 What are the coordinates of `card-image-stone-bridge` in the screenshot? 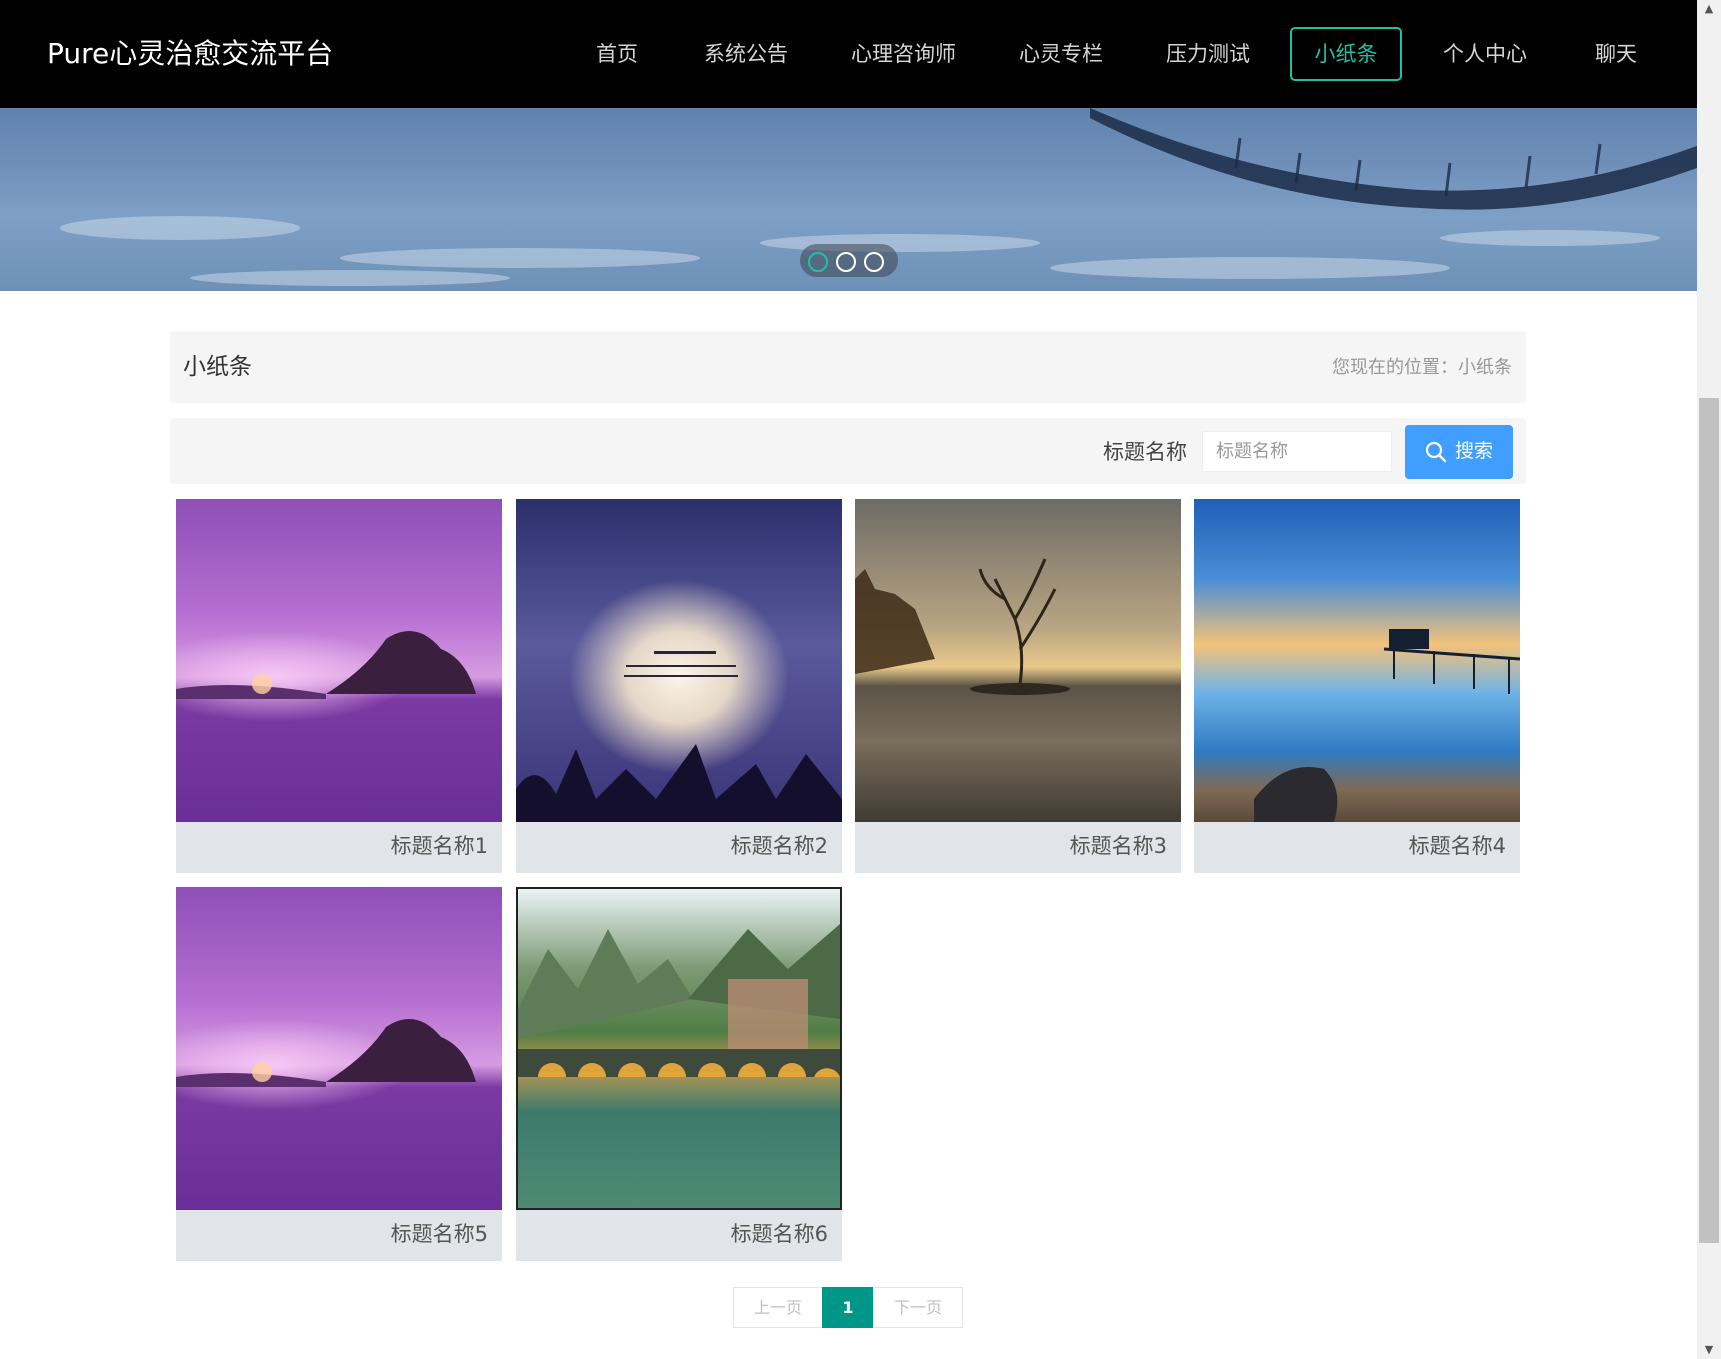 It's located at (679, 1048).